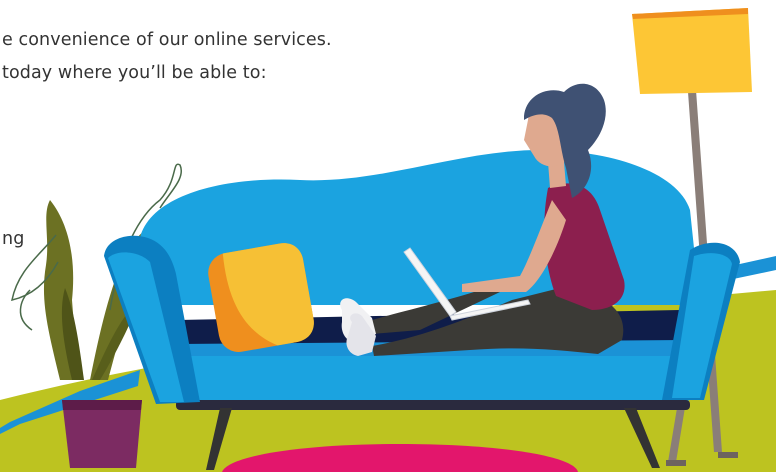  What do you see at coordinates (433, 380) in the screenshot?
I see `sofa-base` at bounding box center [433, 380].